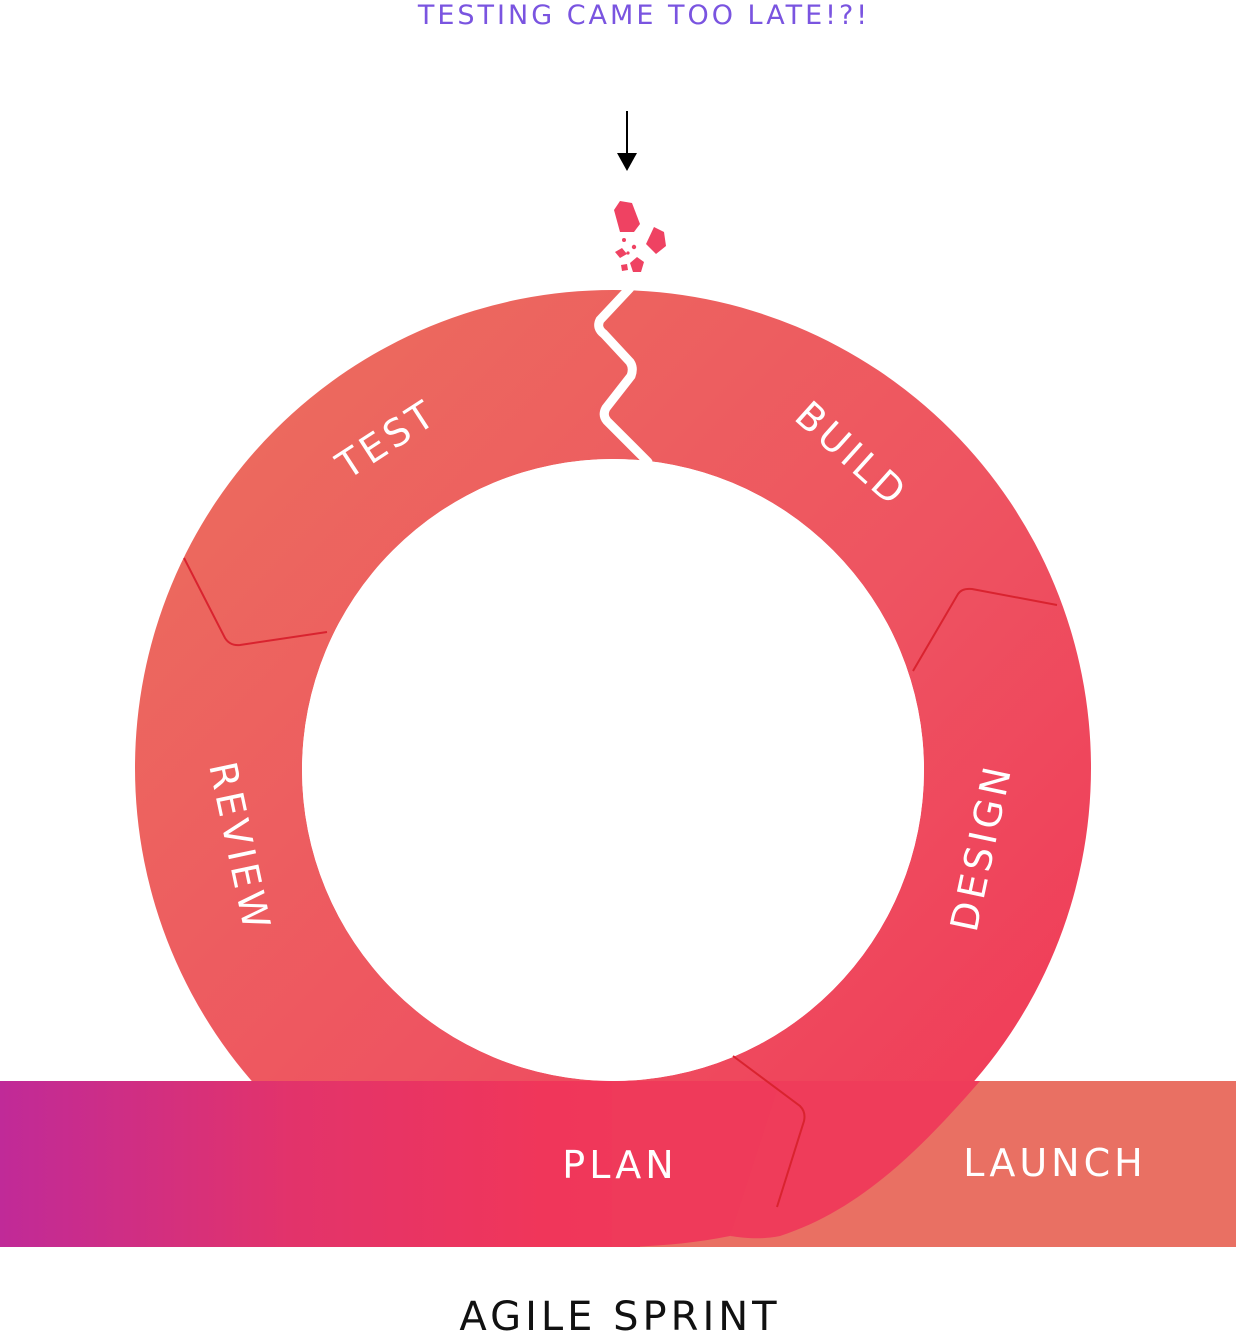  What do you see at coordinates (643, 15) in the screenshot?
I see `warning-text: TESTING CAME TOO LATE!?!` at bounding box center [643, 15].